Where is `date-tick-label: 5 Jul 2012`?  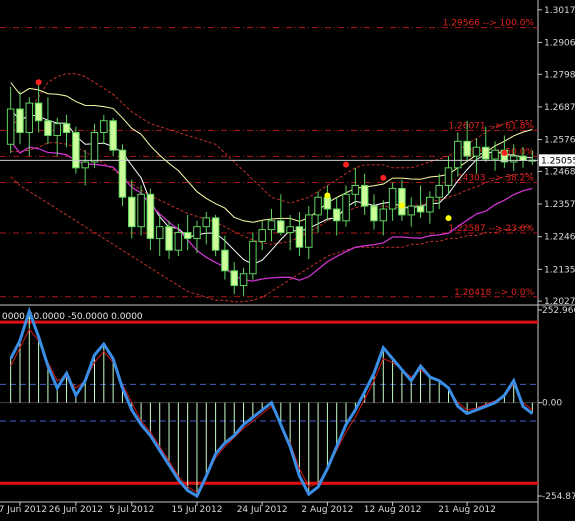
date-tick-label: 5 Jul 2012 is located at coordinates (131, 510).